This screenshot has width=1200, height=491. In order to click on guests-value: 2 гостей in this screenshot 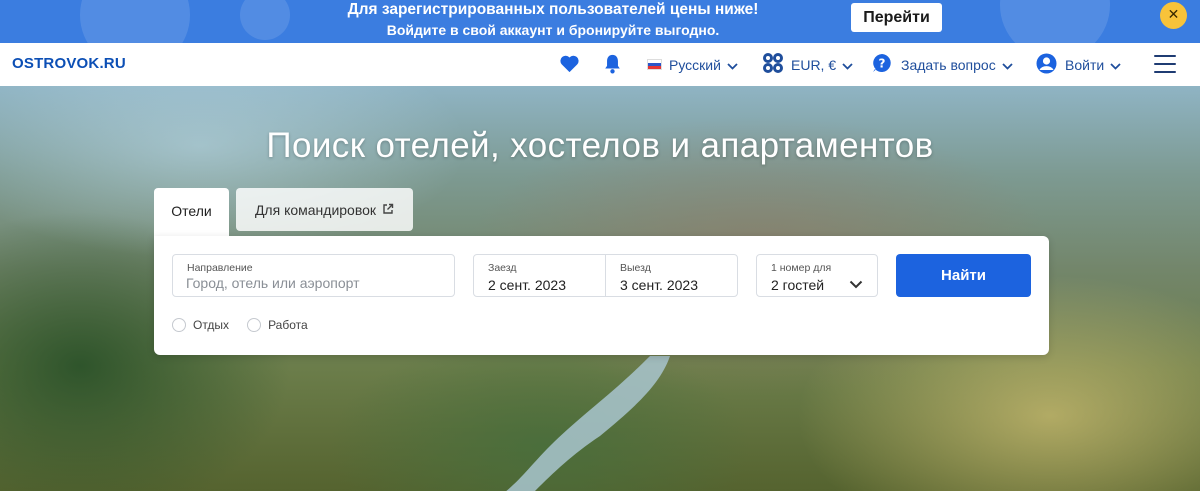, I will do `click(798, 285)`.